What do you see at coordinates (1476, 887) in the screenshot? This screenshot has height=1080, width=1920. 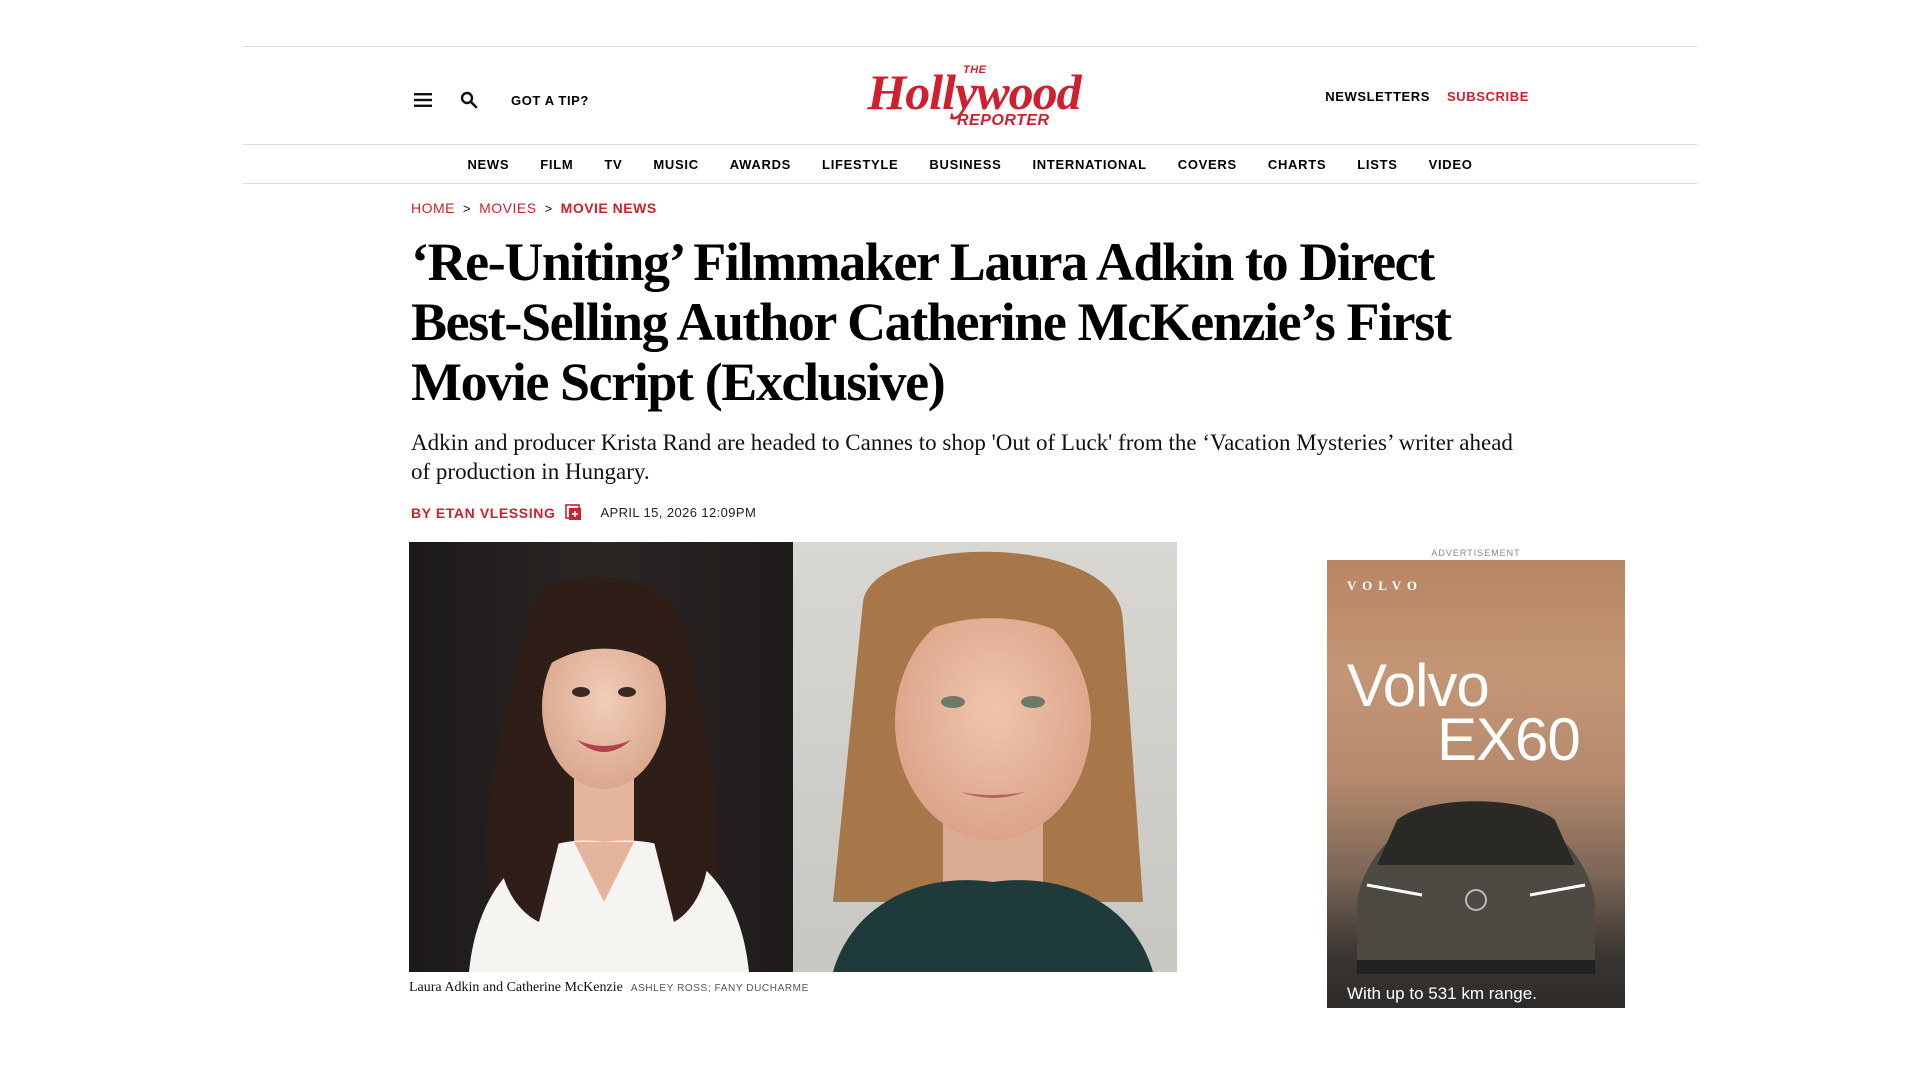 I see `ad-car-image` at bounding box center [1476, 887].